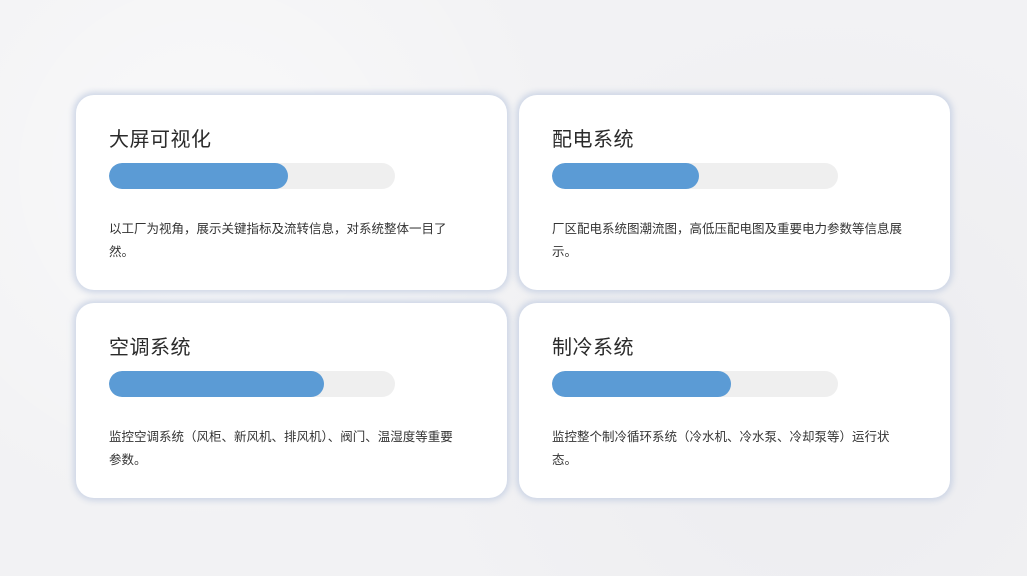  Describe the element at coordinates (593, 139) in the screenshot. I see `card-title: 配电系统` at that location.